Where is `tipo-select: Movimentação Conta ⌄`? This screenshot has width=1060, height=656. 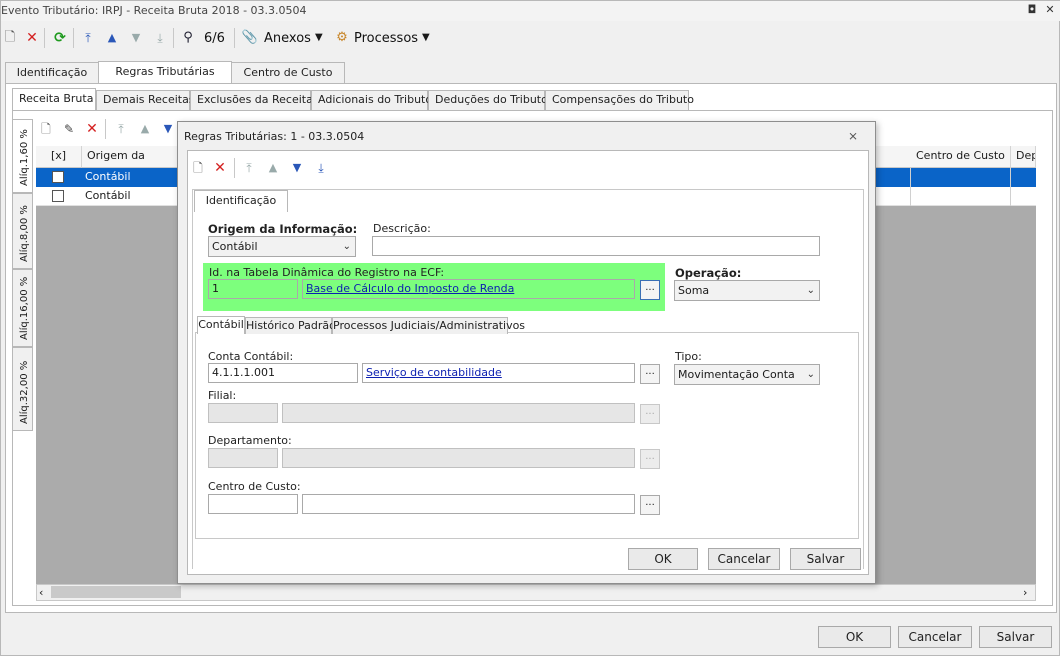 tipo-select: Movimentação Conta ⌄ is located at coordinates (747, 374).